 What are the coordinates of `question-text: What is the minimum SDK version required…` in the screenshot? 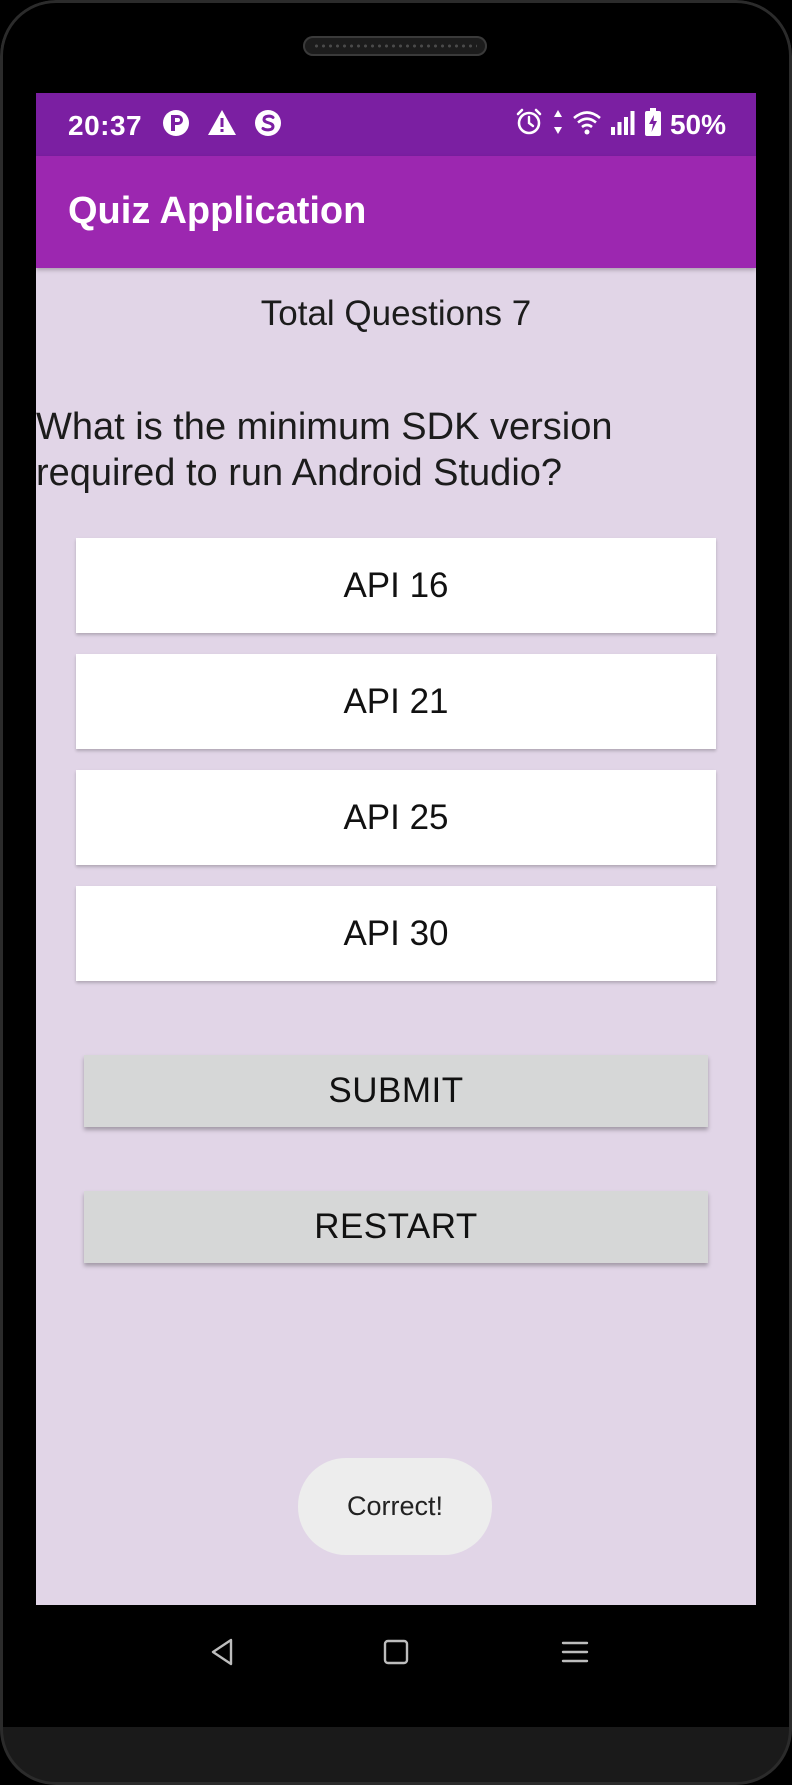 It's located at (324, 450).